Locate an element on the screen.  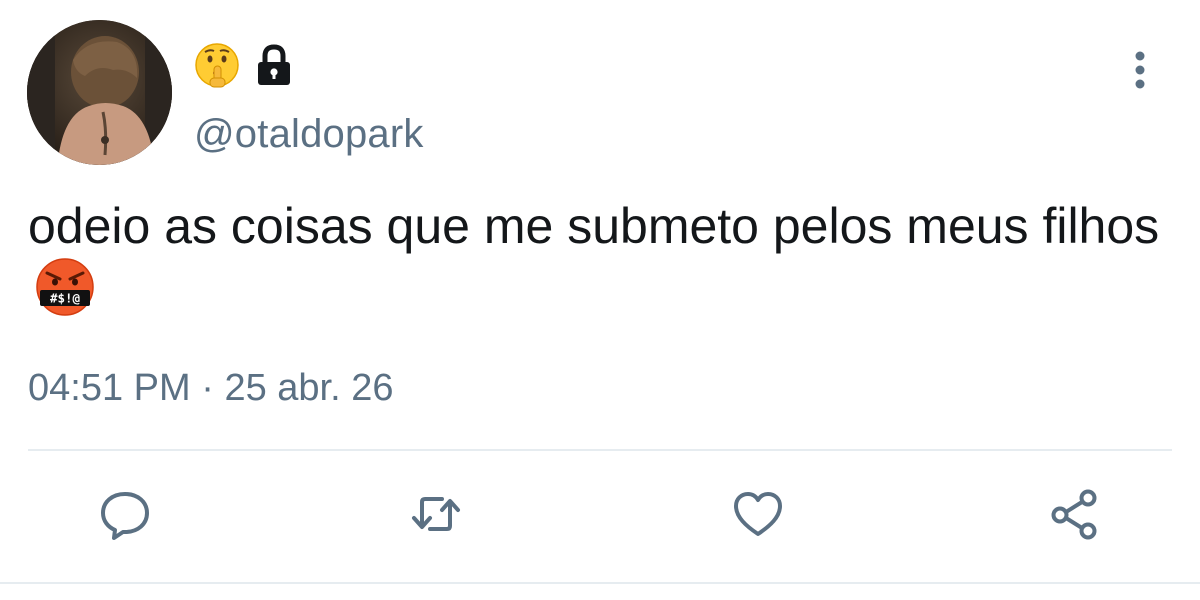
tweet-timestamp: 04:51 PM · 25 abr. 26 is located at coordinates (210, 388).